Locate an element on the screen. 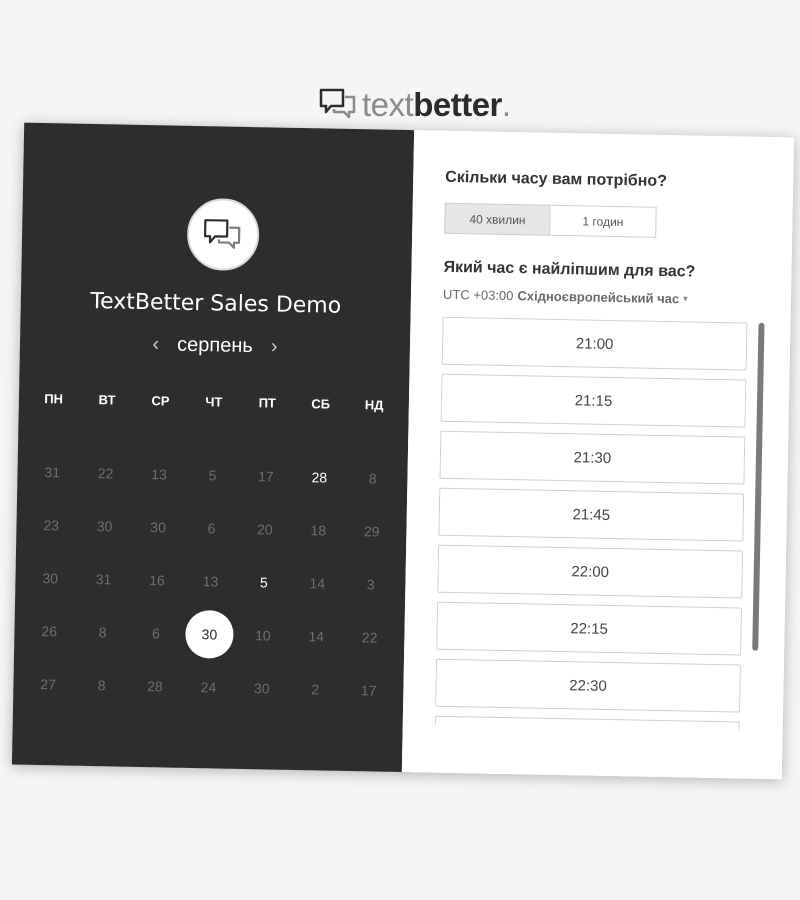 The image size is (800, 900). time-slot-button: 22:15 is located at coordinates (589, 628).